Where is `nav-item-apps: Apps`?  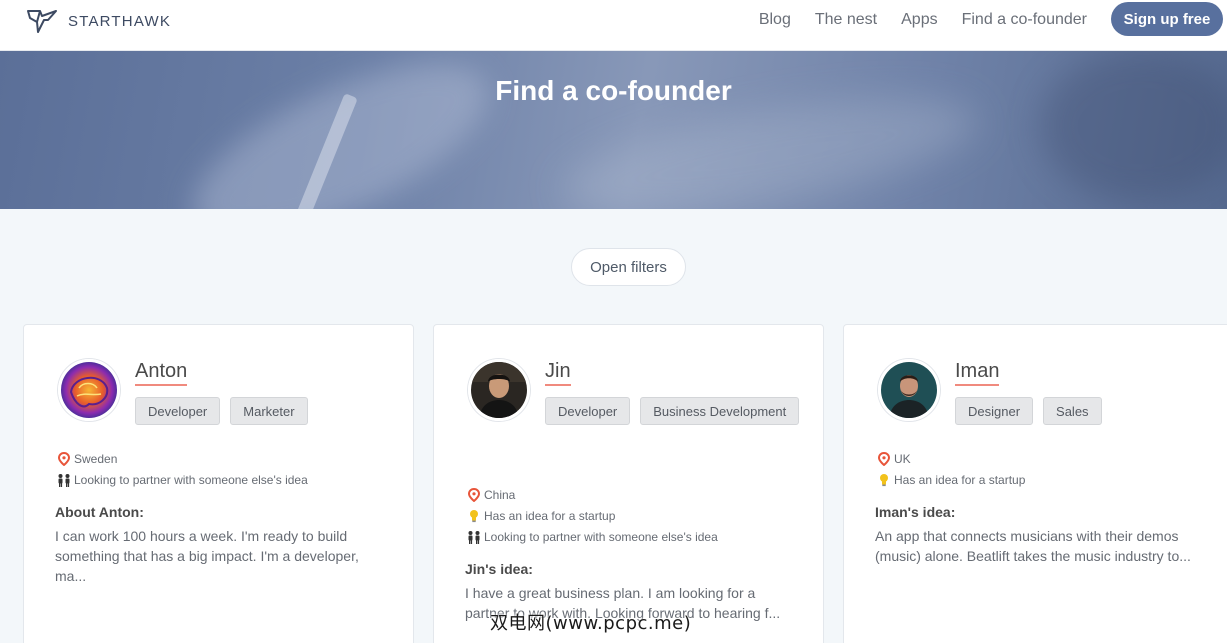
nav-item-apps: Apps is located at coordinates (919, 20).